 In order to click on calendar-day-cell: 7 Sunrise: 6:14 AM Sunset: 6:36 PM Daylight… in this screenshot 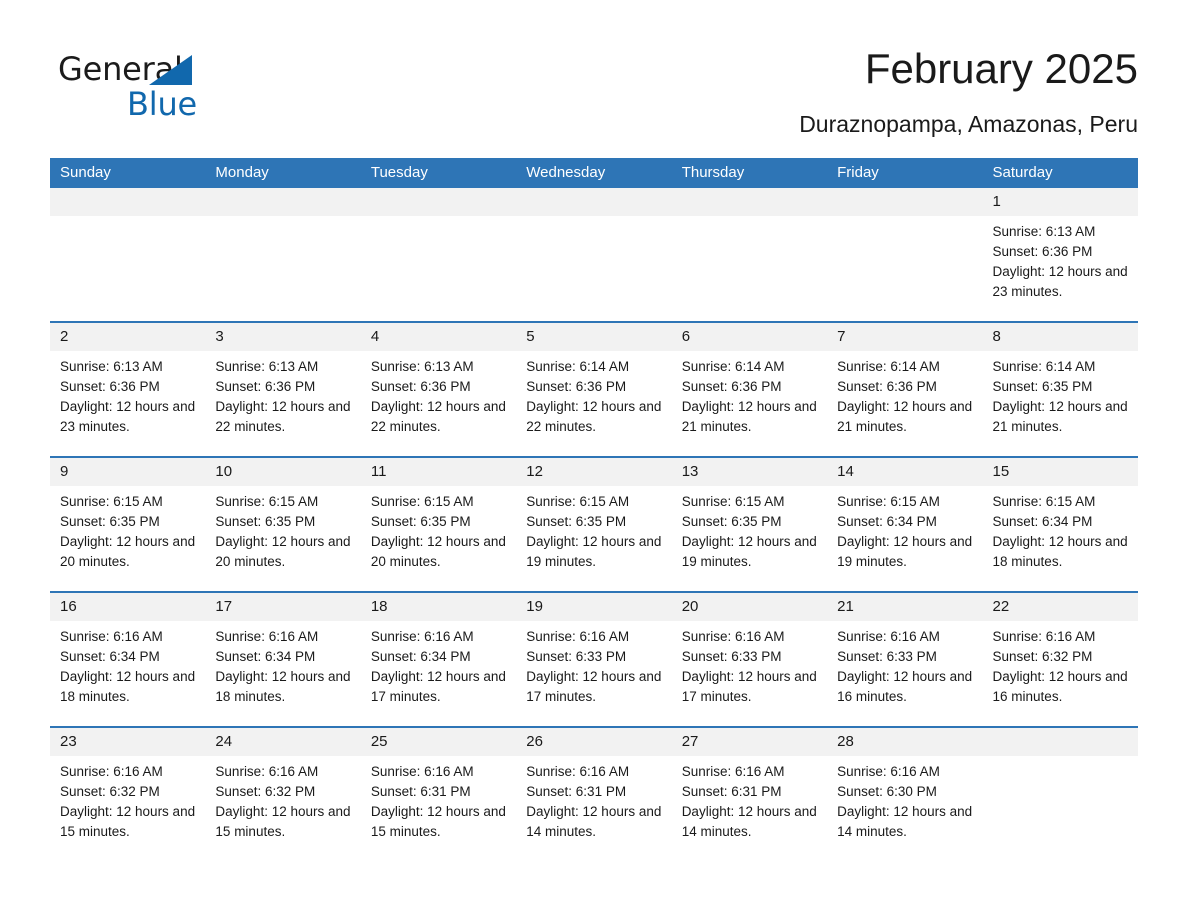, I will do `click(905, 389)`.